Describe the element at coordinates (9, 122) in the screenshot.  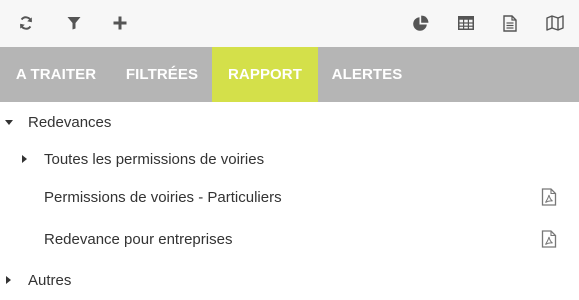
I see `caret-down-icon` at that location.